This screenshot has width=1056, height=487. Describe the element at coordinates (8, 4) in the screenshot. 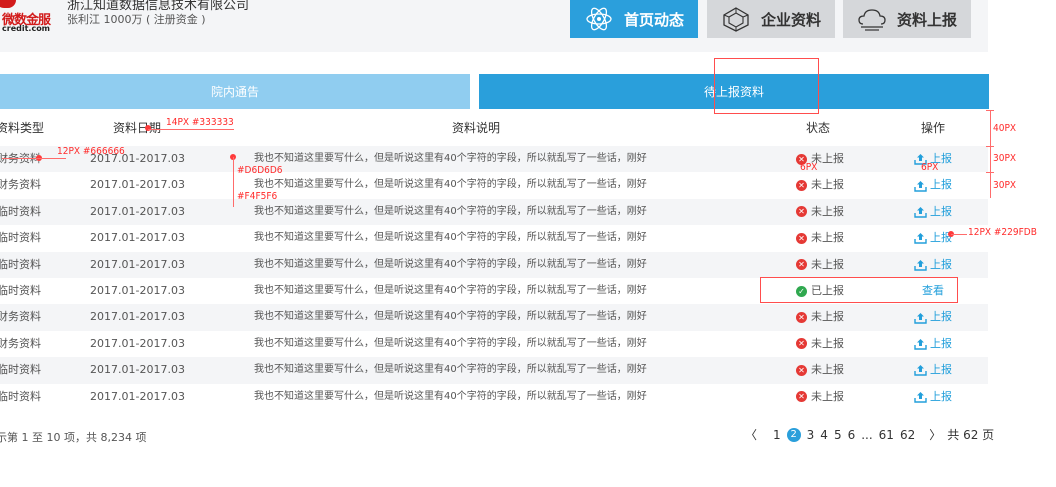

I see `logo-emblem` at that location.